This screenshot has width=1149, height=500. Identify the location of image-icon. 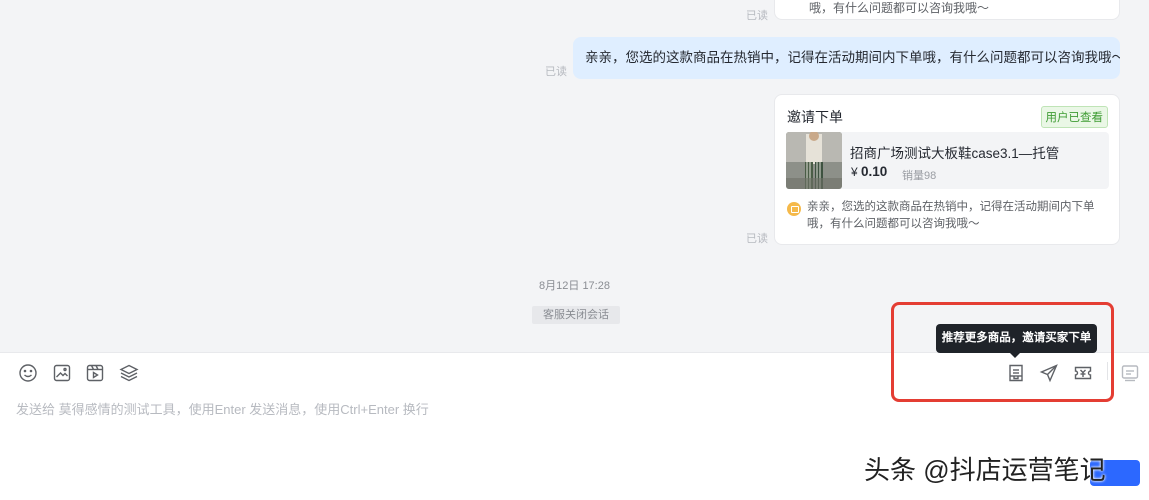
(62, 373).